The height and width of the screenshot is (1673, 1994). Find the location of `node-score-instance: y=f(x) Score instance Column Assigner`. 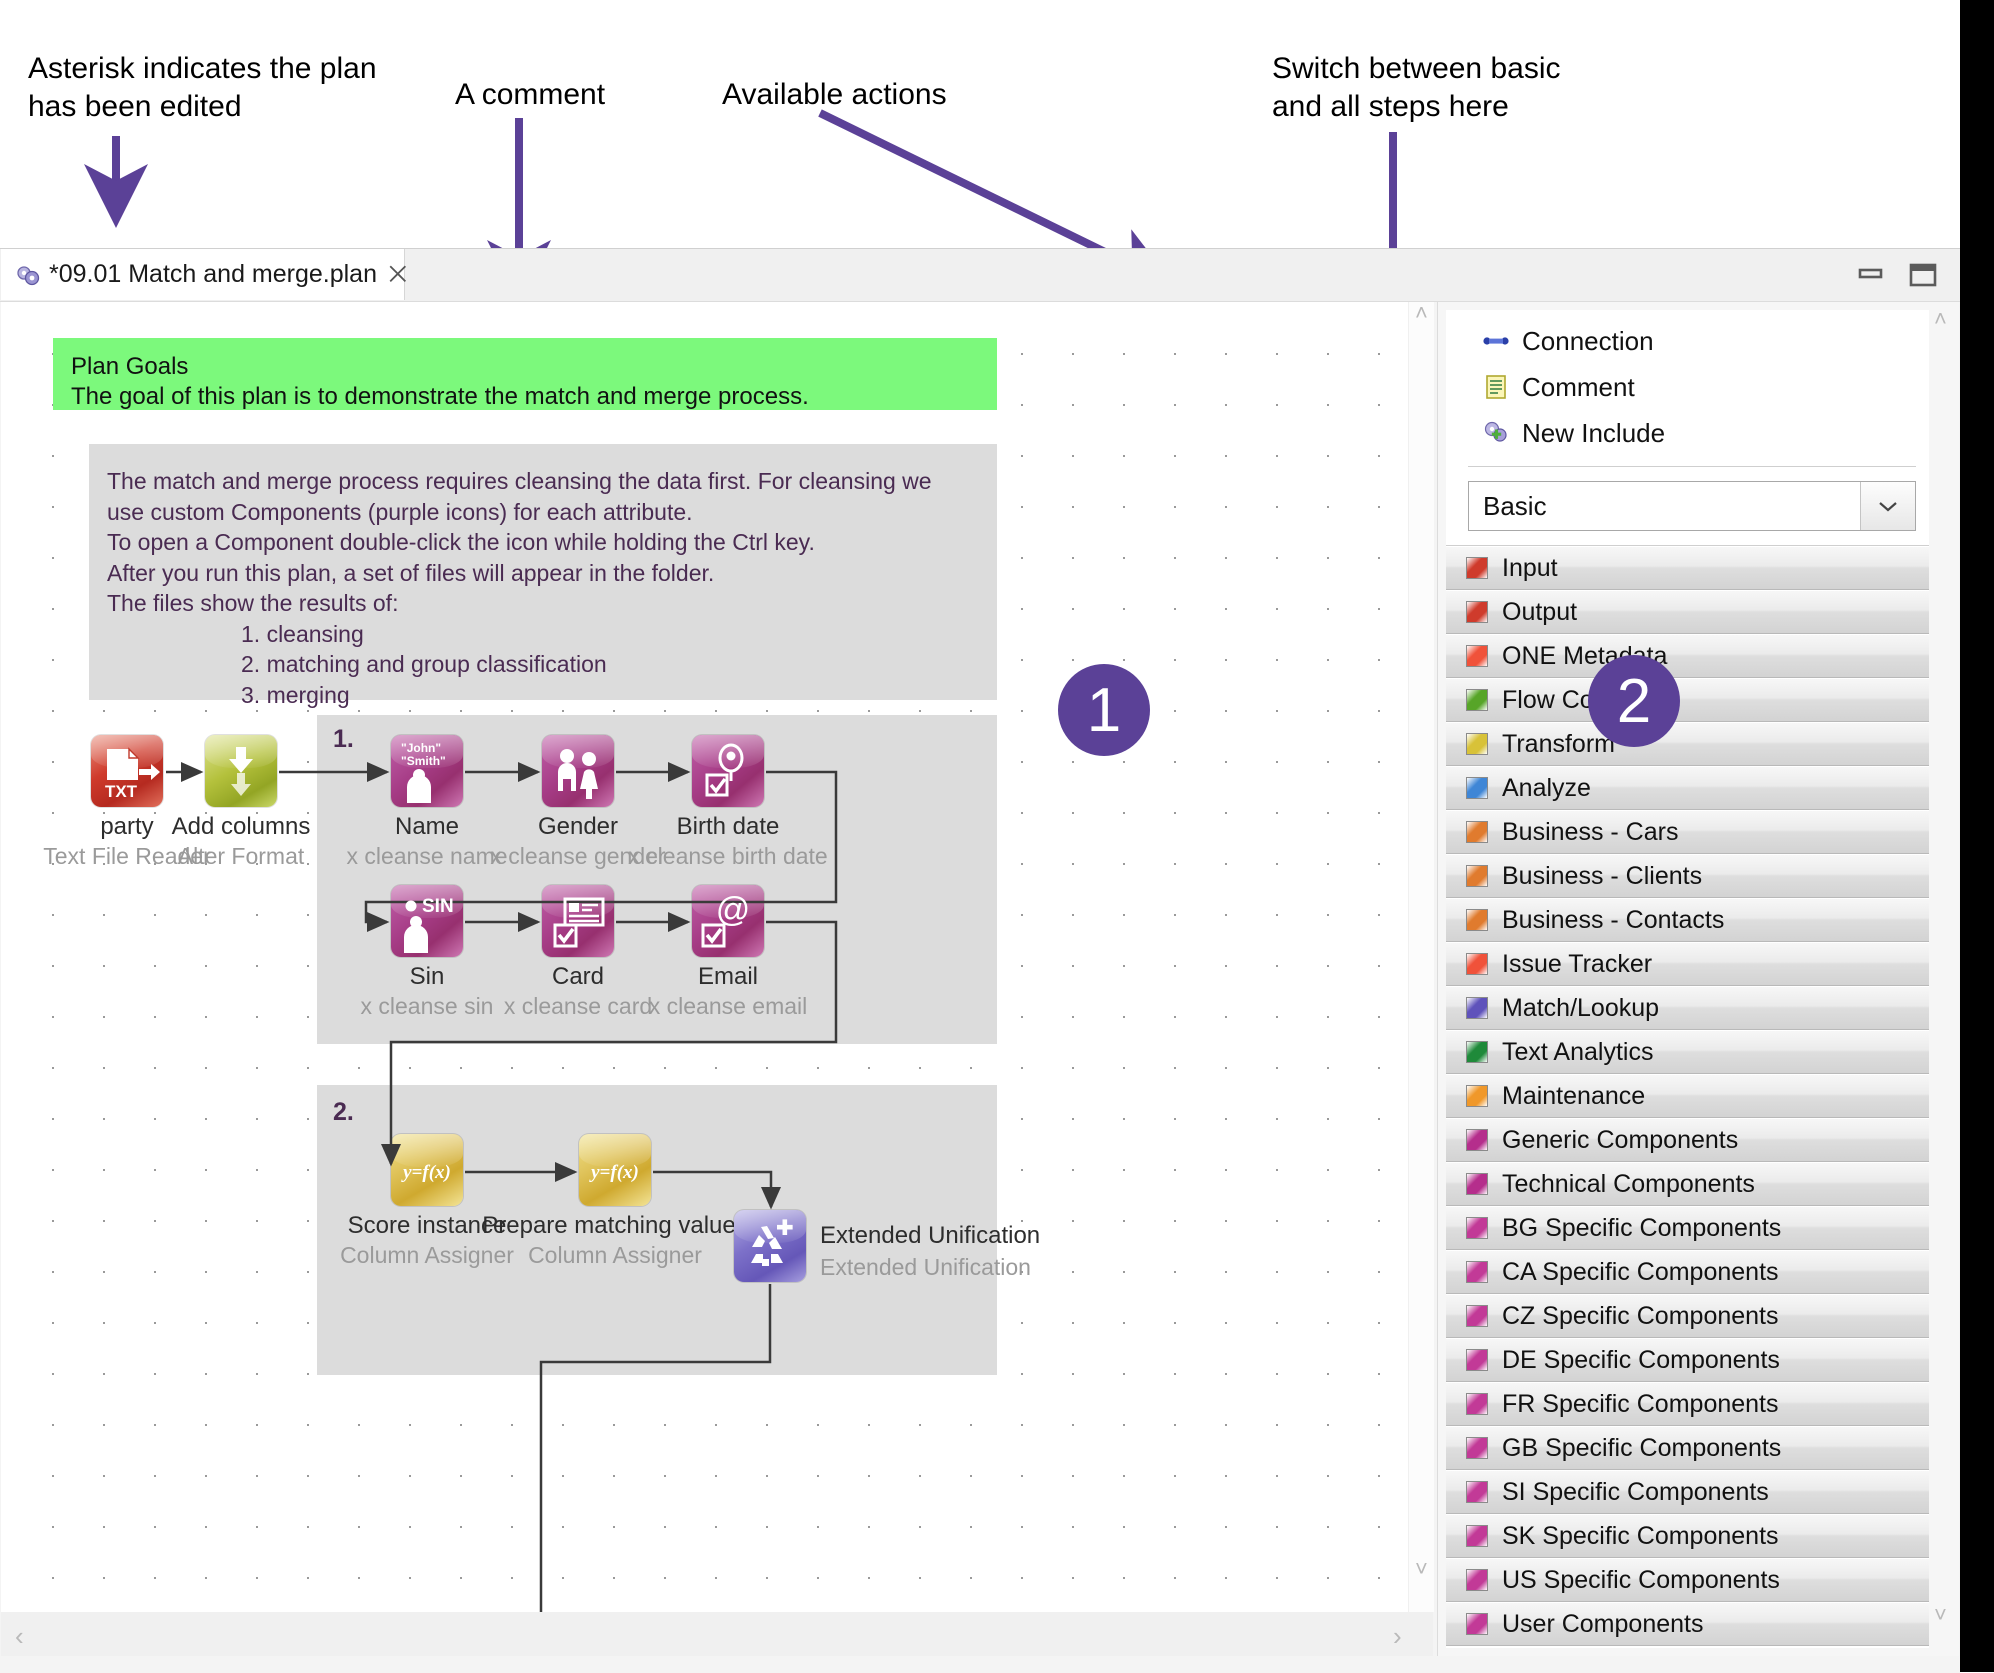

node-score-instance: y=f(x) Score instance Column Assigner is located at coordinates (427, 1201).